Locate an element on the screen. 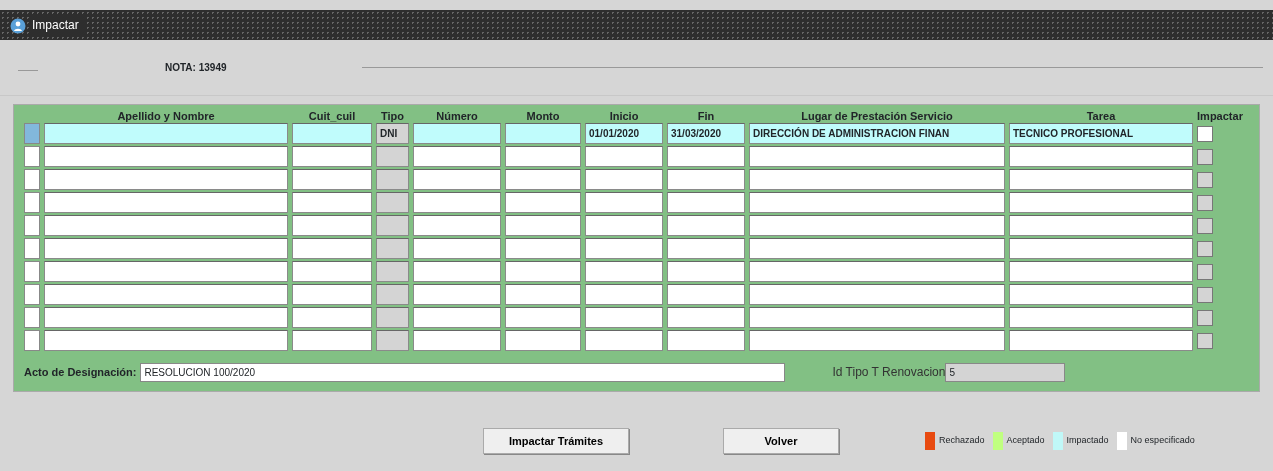 The height and width of the screenshot is (471, 1273). checkbox is located at coordinates (1205, 133).